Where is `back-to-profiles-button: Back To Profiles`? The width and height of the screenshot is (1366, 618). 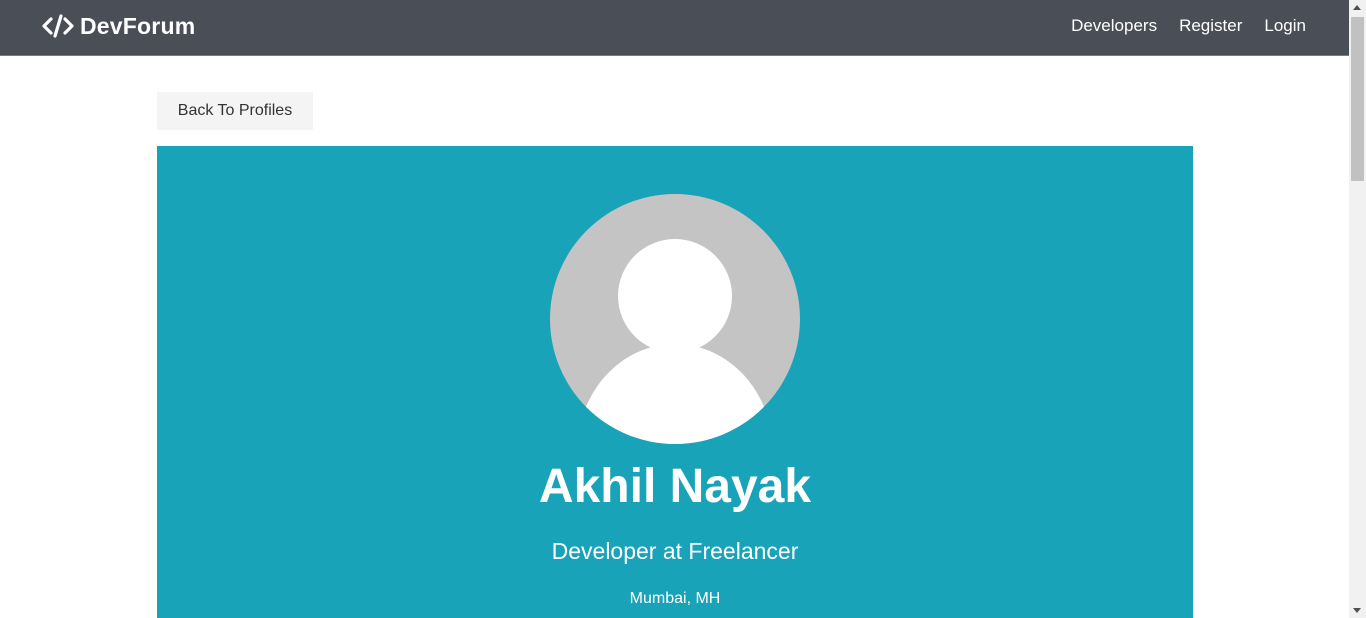
back-to-profiles-button: Back To Profiles is located at coordinates (235, 111).